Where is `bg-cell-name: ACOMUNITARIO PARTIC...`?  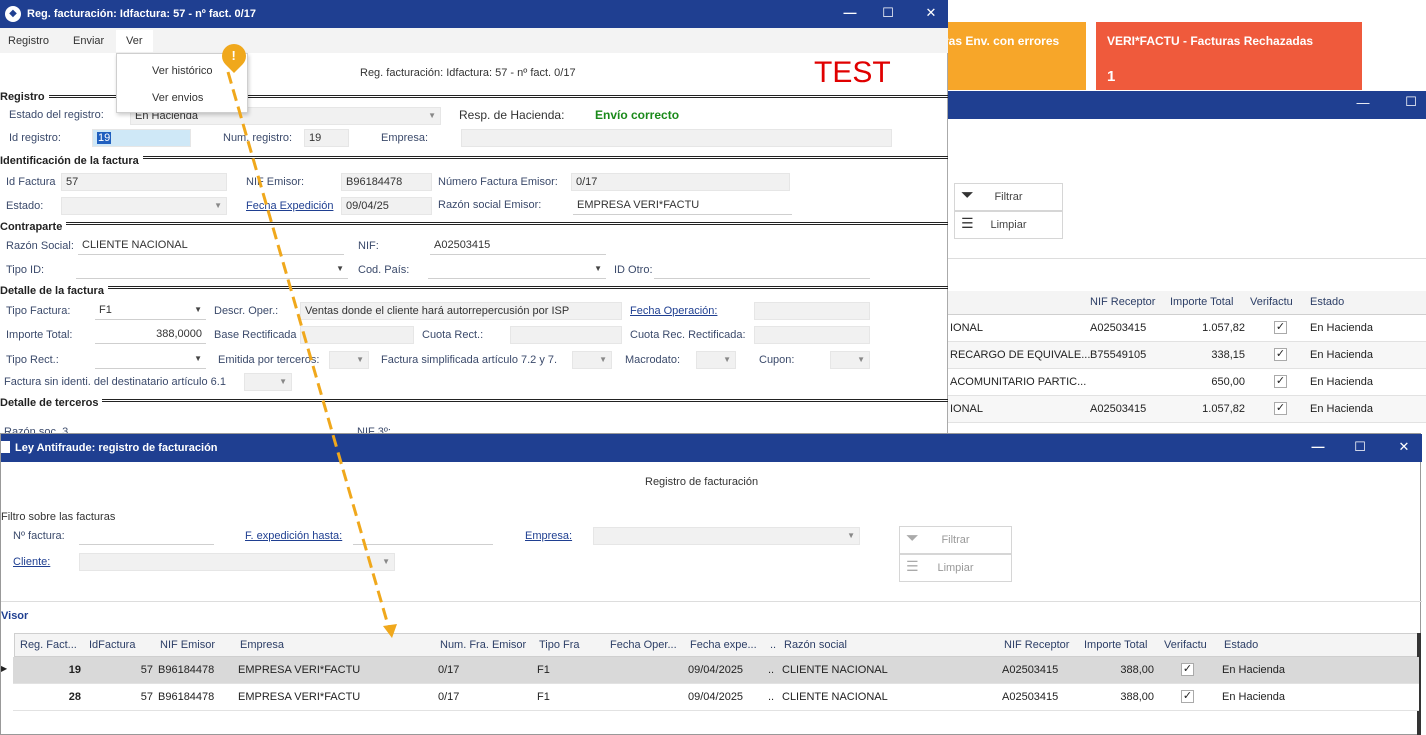
bg-cell-name: ACOMUNITARIO PARTIC... is located at coordinates (1018, 382).